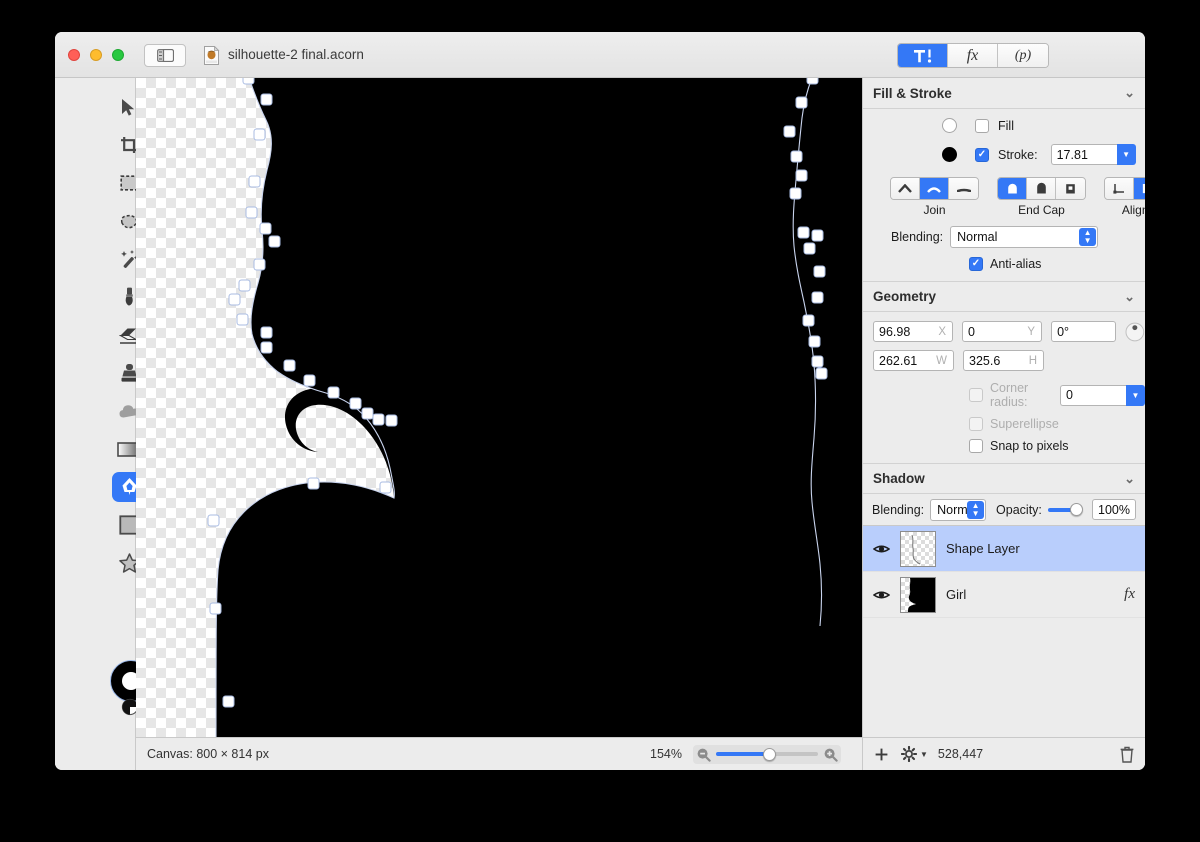 The height and width of the screenshot is (842, 1200). I want to click on geometry-x-field: 96.98 X, so click(913, 331).